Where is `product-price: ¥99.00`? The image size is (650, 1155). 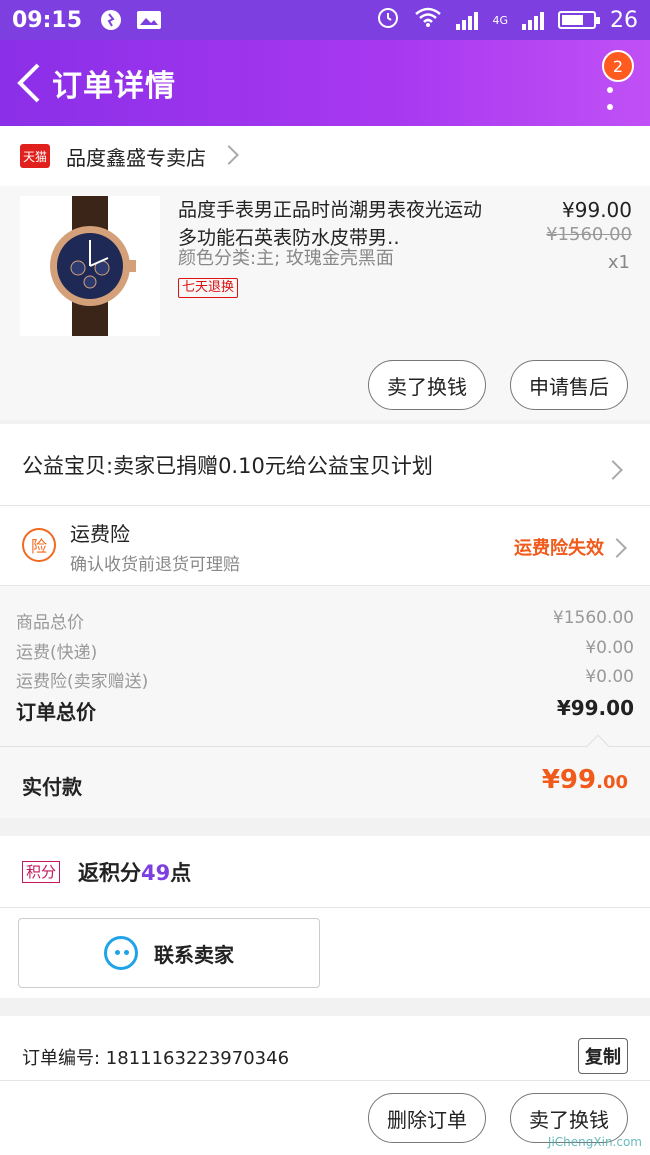
product-price: ¥99.00 is located at coordinates (597, 210).